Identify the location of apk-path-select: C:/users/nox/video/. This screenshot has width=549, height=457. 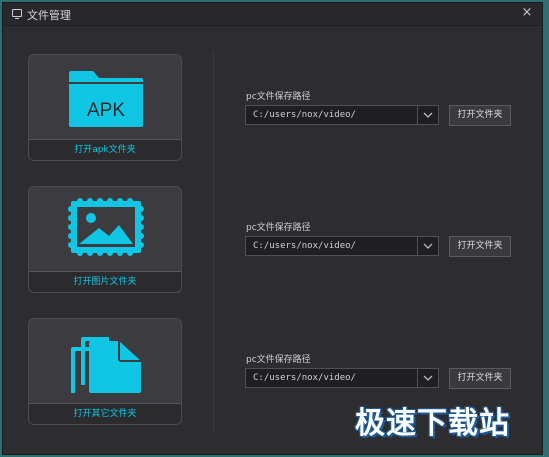
(342, 115).